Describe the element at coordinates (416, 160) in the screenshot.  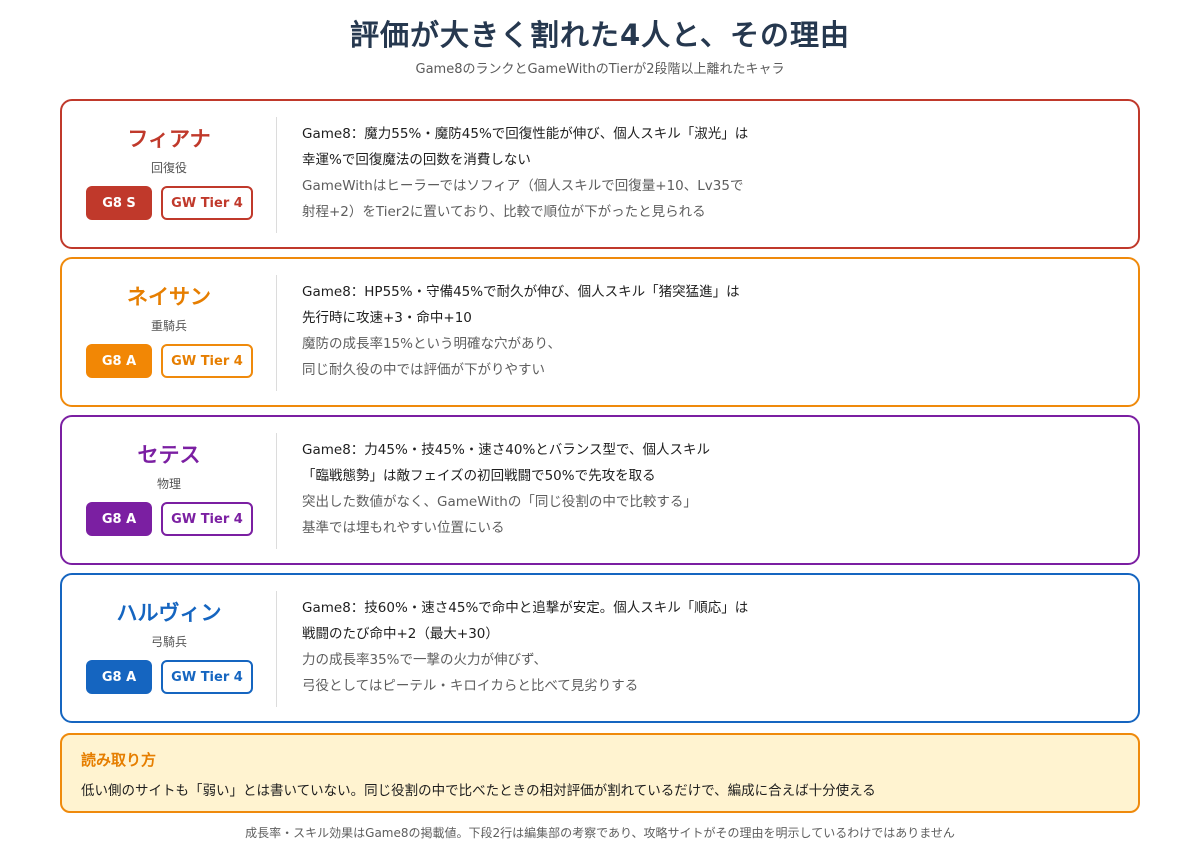
I see `description-line: 幸運%で回復魔法の回数を消費しない` at that location.